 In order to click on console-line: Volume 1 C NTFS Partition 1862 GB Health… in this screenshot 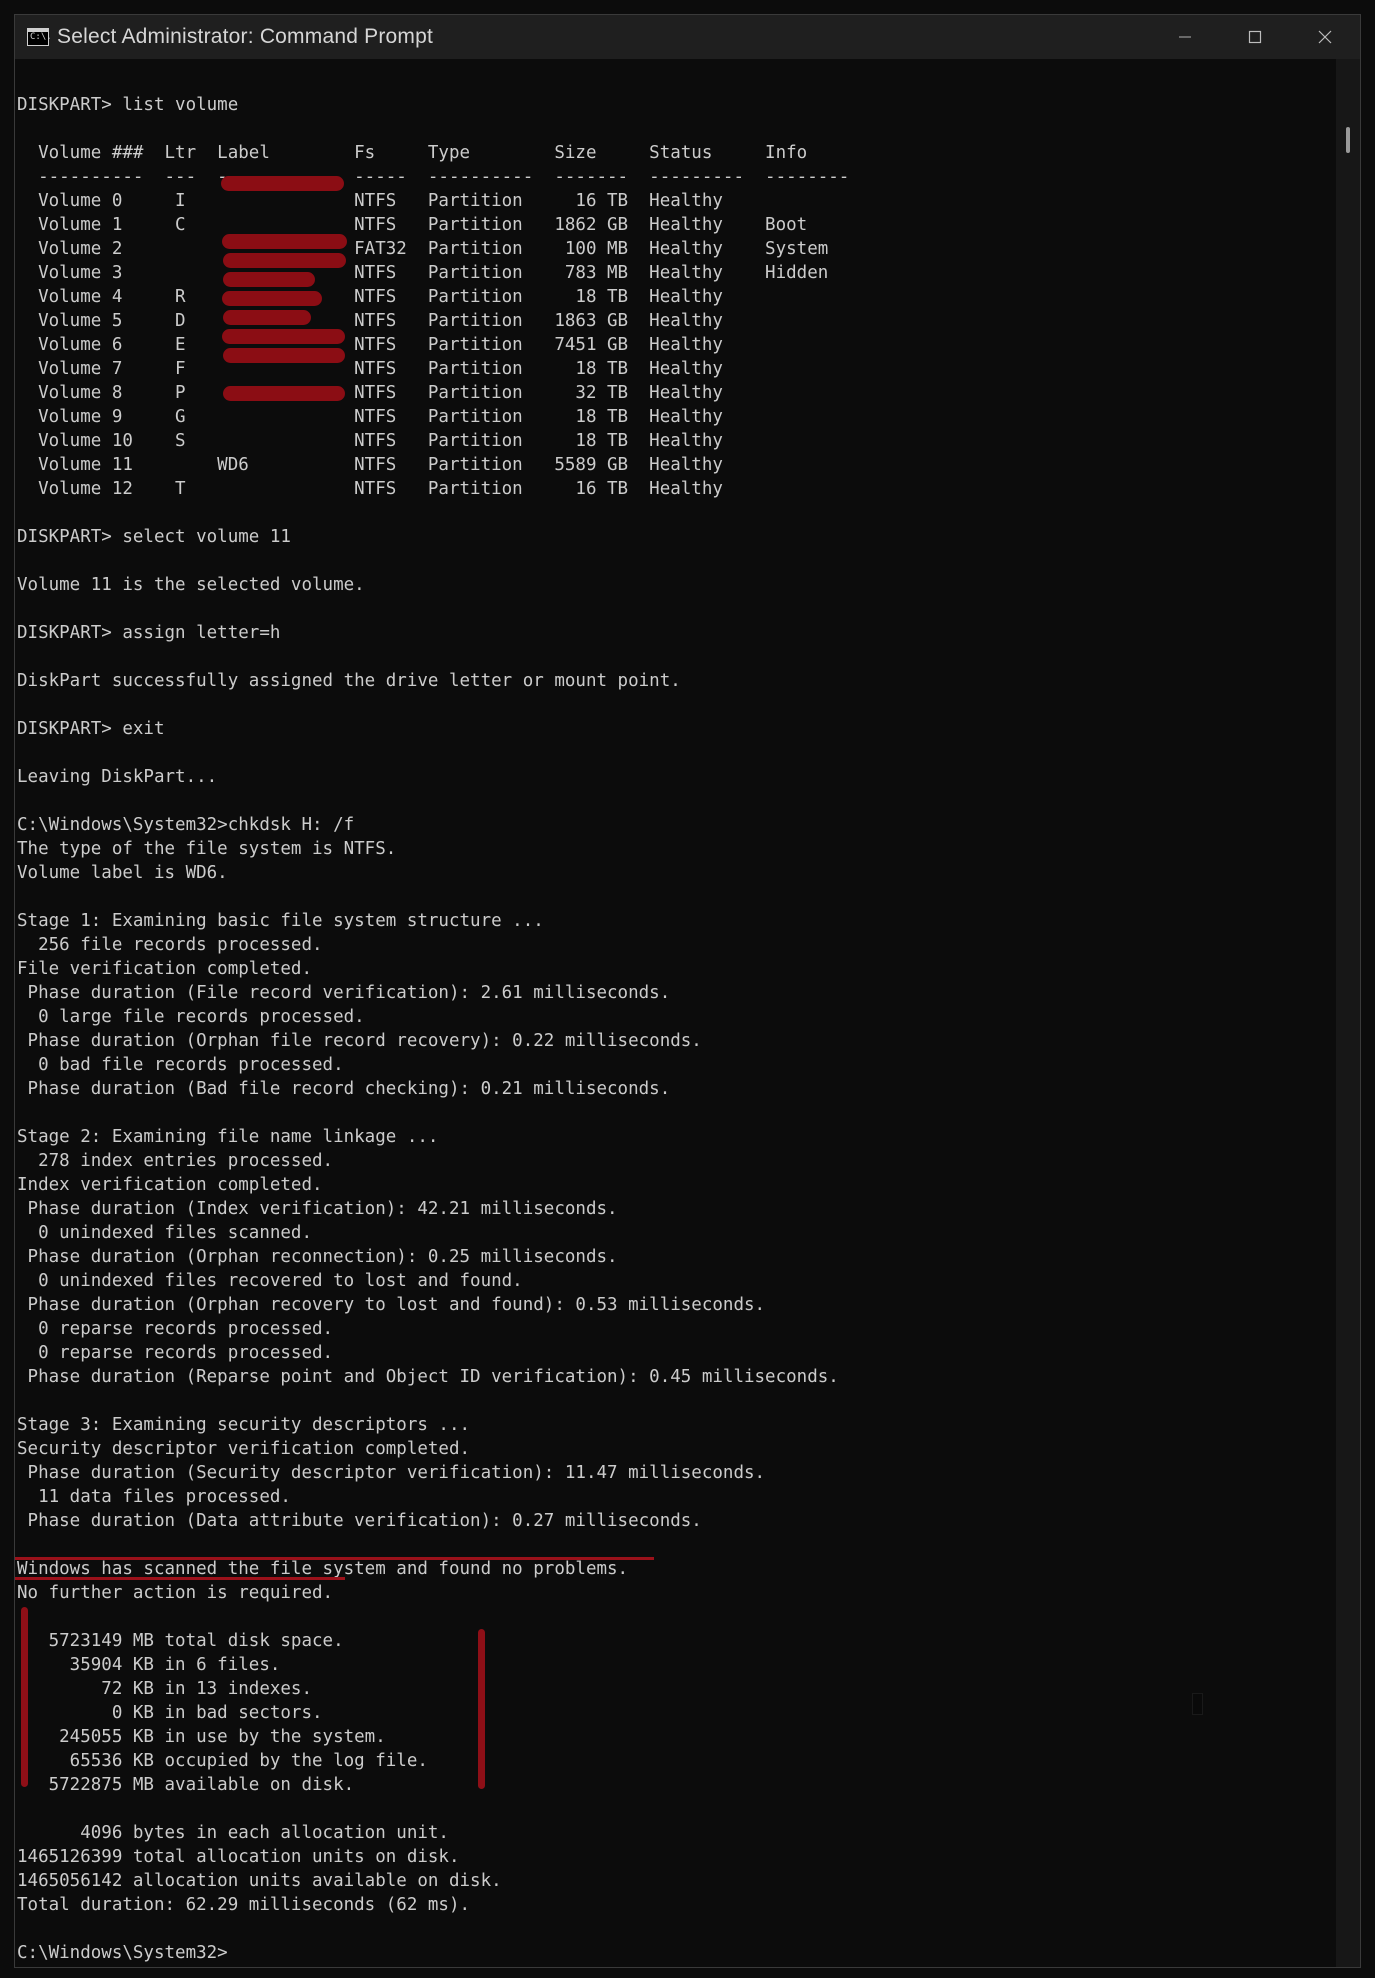, I will do `click(412, 225)`.